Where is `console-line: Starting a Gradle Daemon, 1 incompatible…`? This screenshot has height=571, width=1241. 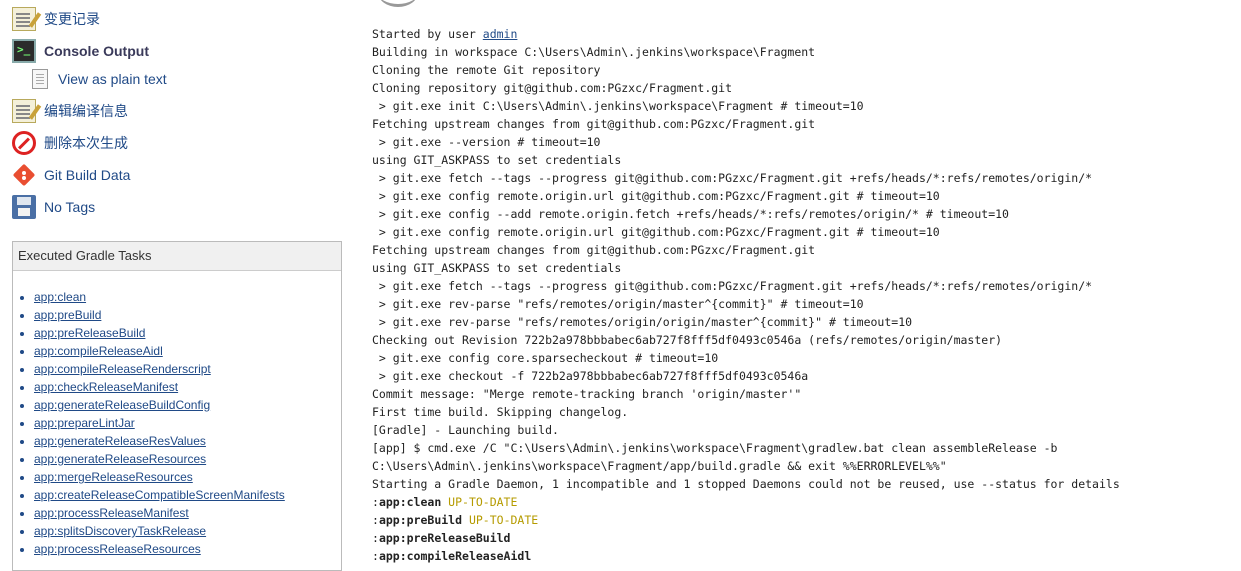
console-line: Starting a Gradle Daemon, 1 incompatible… is located at coordinates (746, 484).